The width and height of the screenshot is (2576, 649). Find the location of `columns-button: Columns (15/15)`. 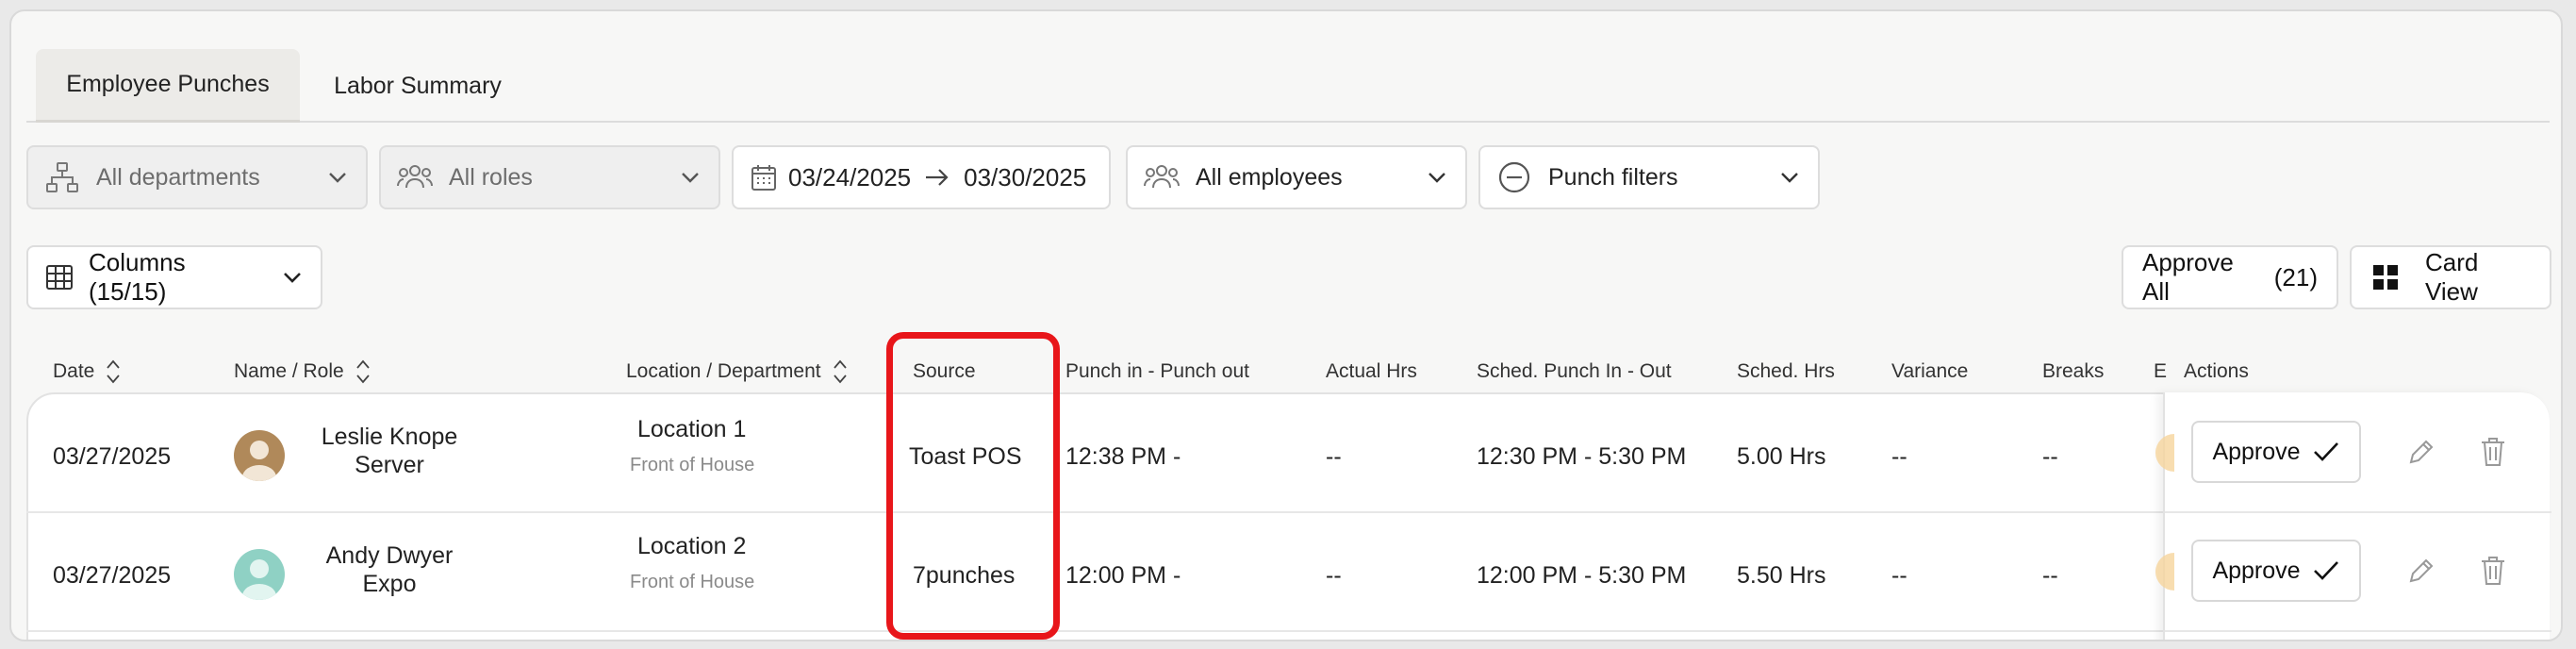

columns-button: Columns (15/15) is located at coordinates (174, 277).